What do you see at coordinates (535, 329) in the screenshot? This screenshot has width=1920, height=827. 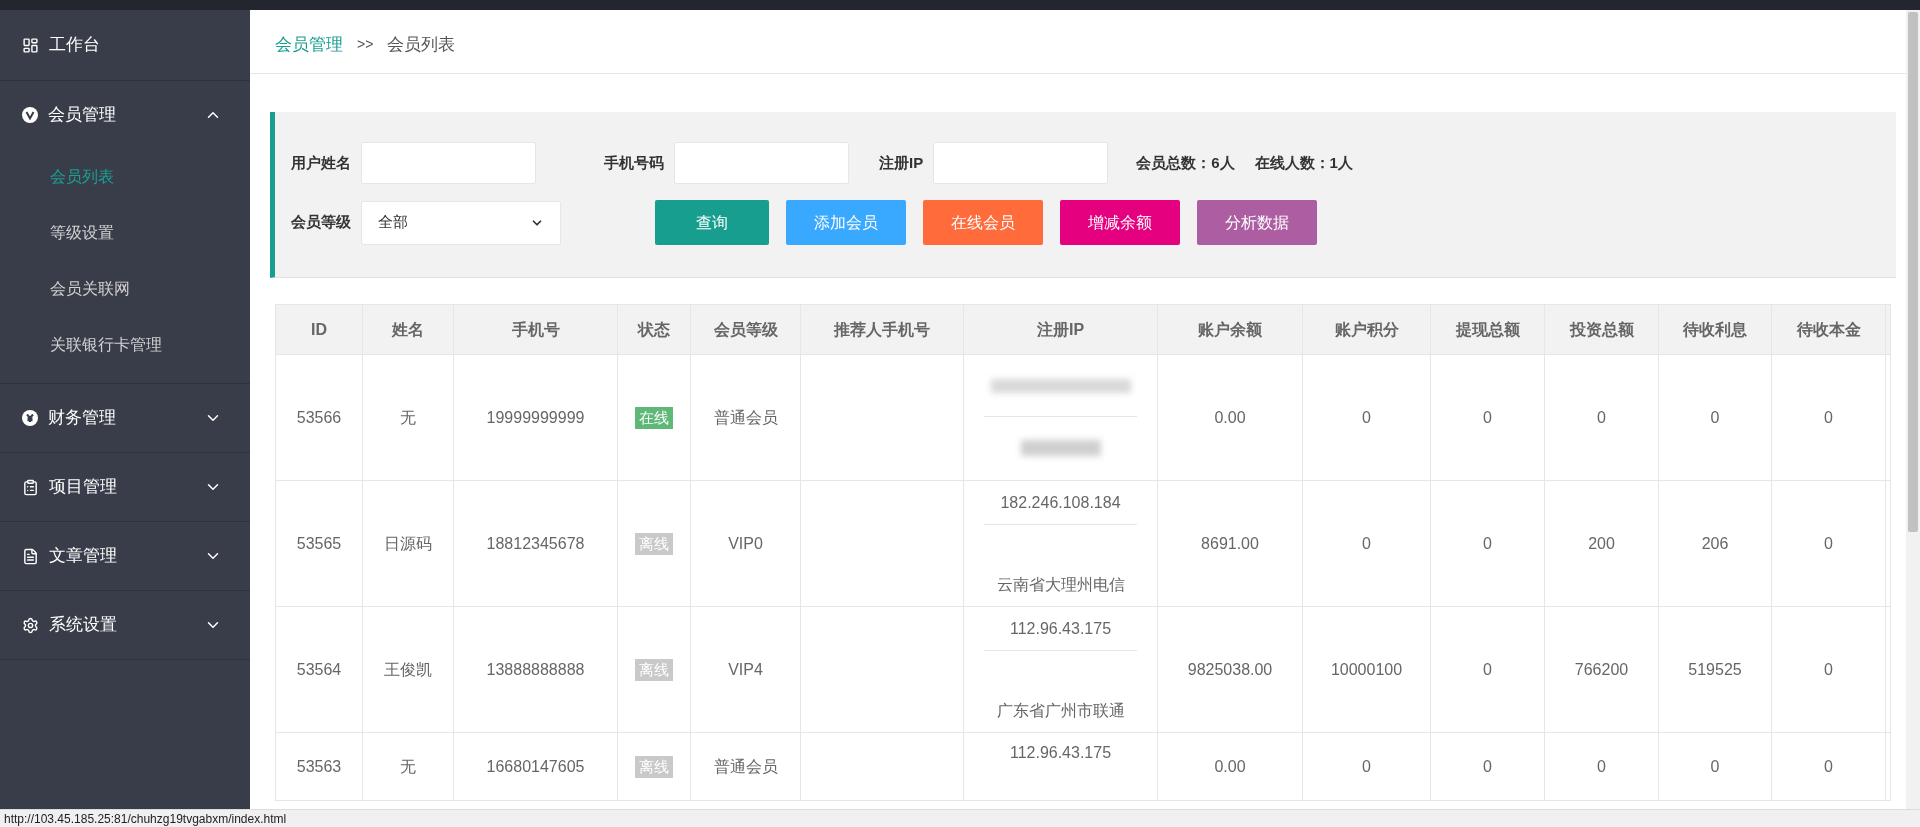 I see `column-header: 手机号` at bounding box center [535, 329].